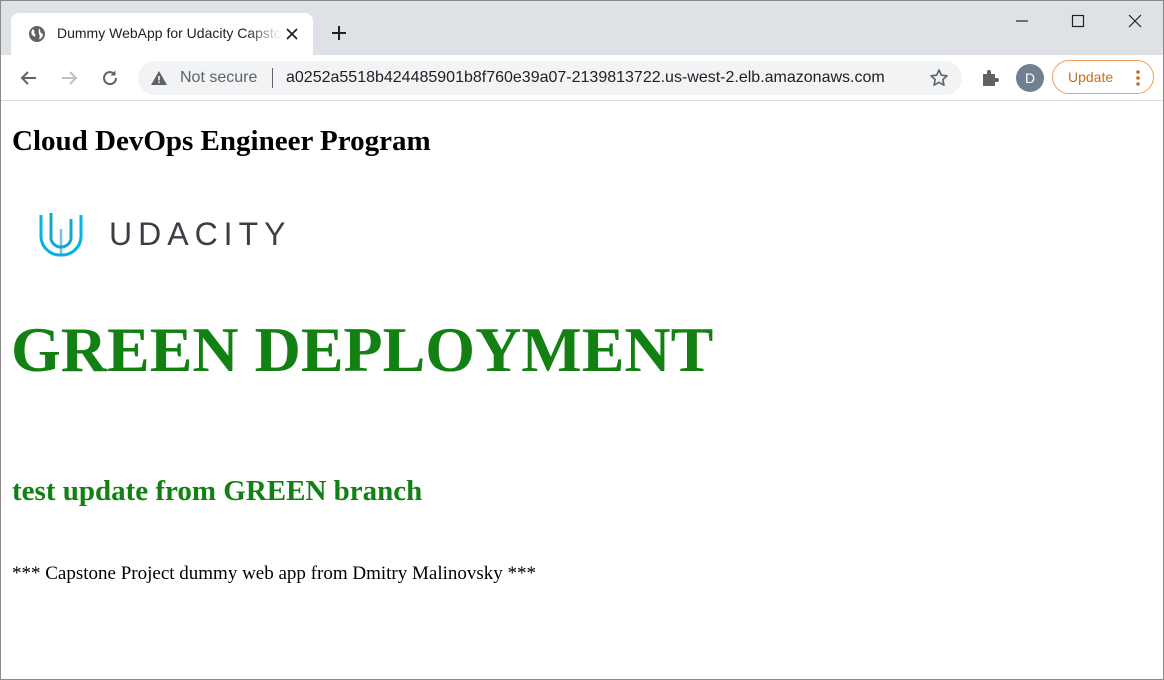  I want to click on update-label: Update, so click(1091, 77).